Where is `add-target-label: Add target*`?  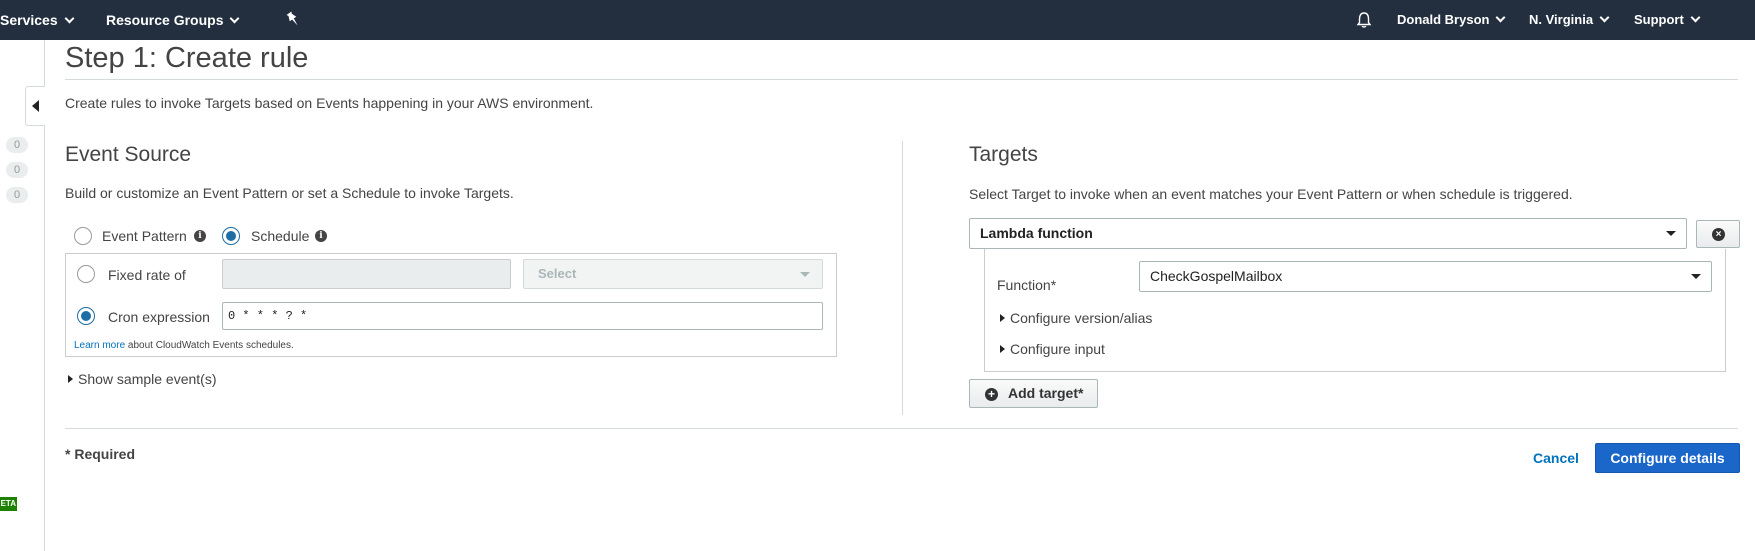 add-target-label: Add target* is located at coordinates (1046, 393).